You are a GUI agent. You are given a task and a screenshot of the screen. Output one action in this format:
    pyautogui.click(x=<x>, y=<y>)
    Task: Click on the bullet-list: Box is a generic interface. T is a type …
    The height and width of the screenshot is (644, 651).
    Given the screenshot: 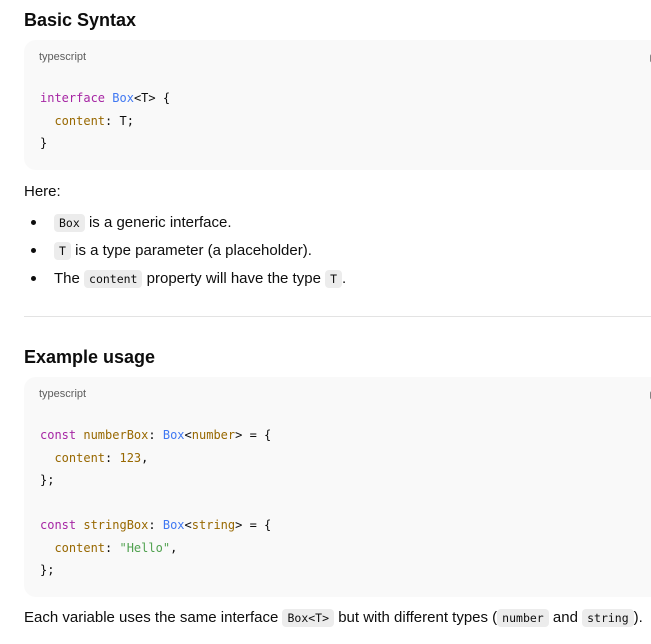 What is the action you would take?
    pyautogui.click(x=334, y=251)
    